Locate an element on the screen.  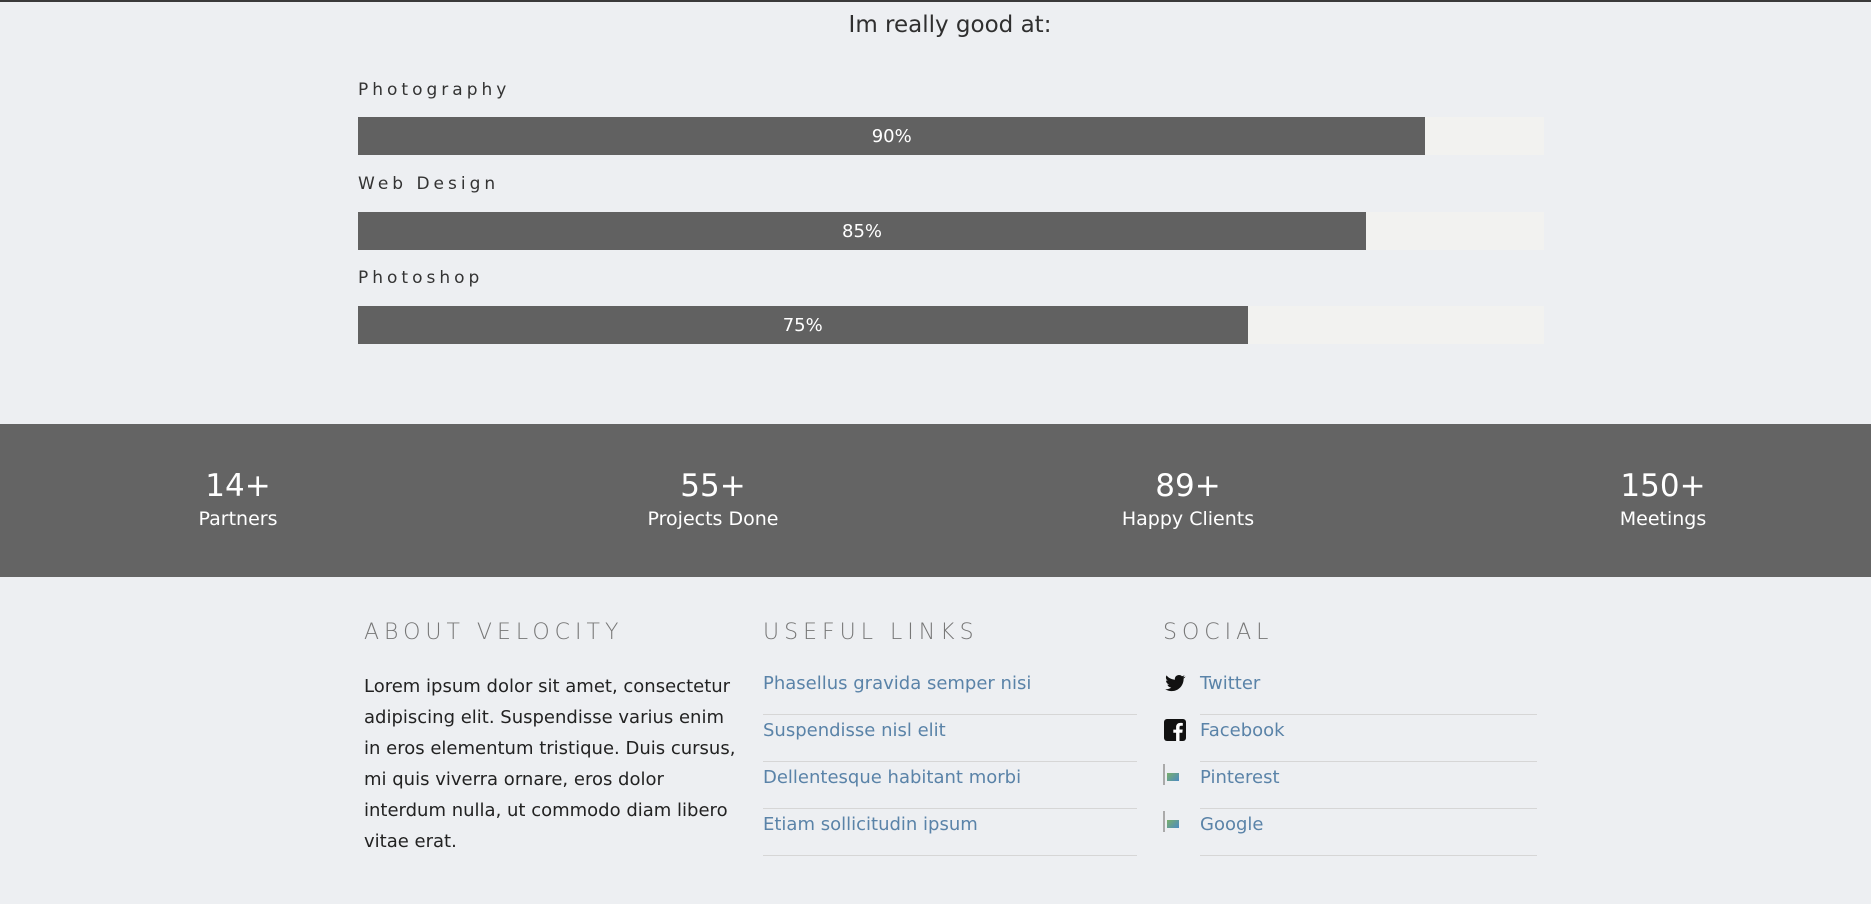
useful-link: Suspendisse nisl elit is located at coordinates (950, 728).